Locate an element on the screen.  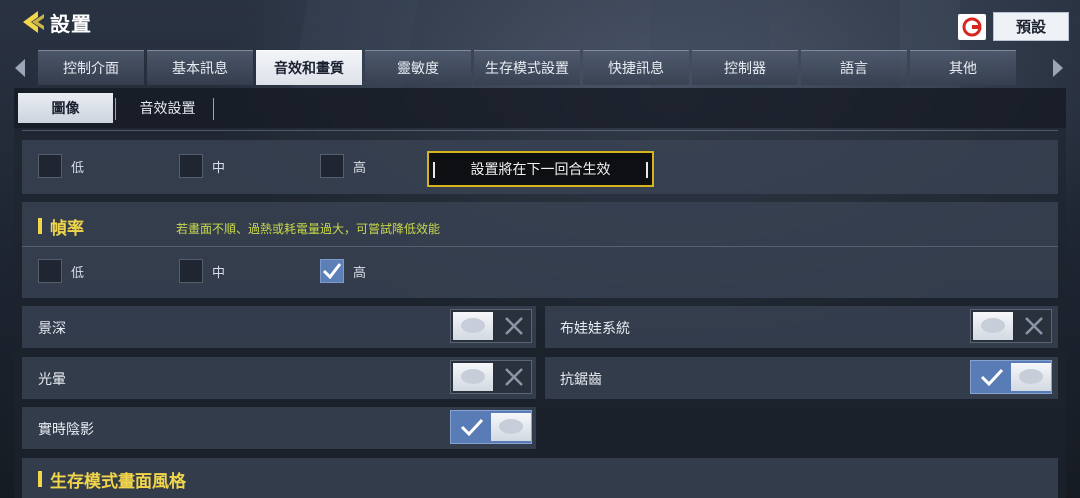
anti-aliasing-toggle is located at coordinates (1011, 377).